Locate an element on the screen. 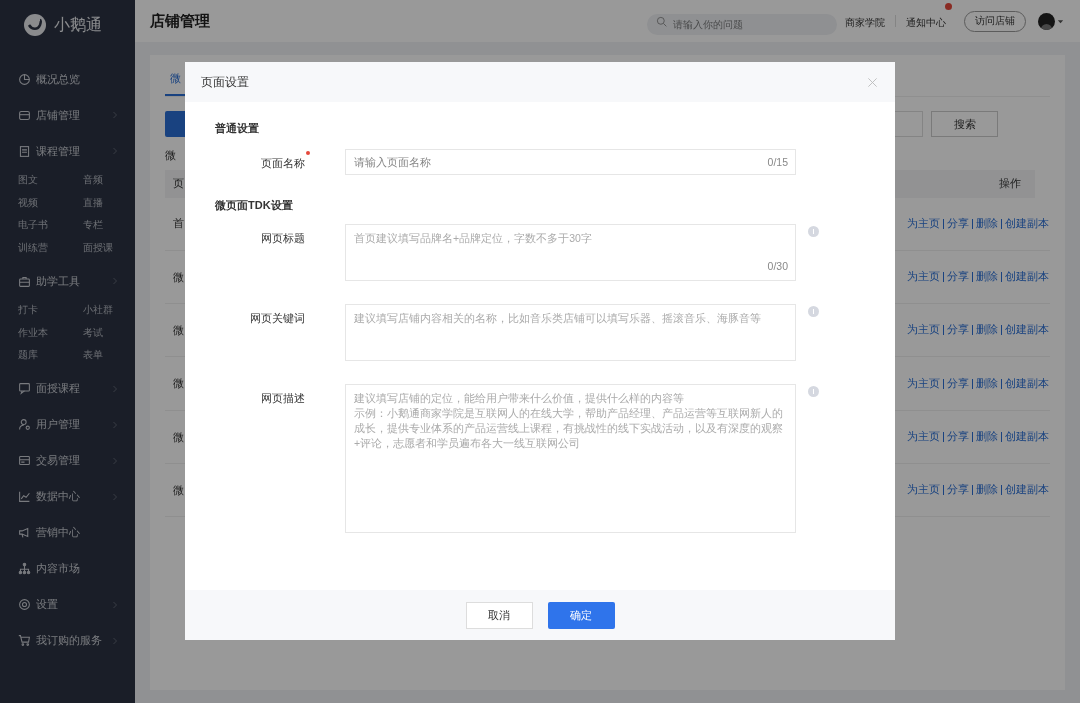 The height and width of the screenshot is (703, 1080). character-counter: 0/15 is located at coordinates (777, 162).